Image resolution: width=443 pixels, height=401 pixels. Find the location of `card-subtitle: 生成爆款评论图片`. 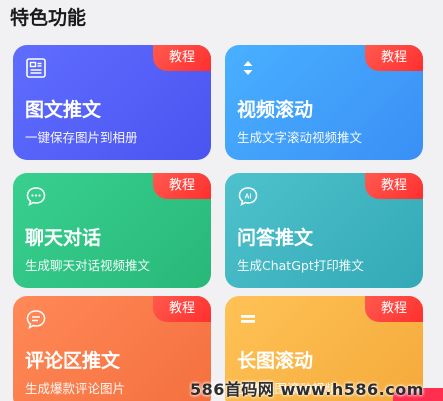

card-subtitle: 生成爆款评论图片 is located at coordinates (75, 388).